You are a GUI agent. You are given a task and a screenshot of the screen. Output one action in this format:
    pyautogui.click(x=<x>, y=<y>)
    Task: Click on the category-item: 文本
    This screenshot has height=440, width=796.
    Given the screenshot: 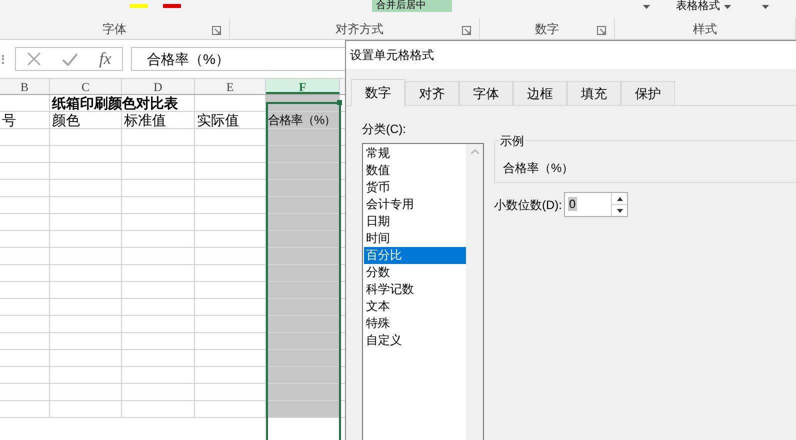 What is the action you would take?
    pyautogui.click(x=415, y=306)
    